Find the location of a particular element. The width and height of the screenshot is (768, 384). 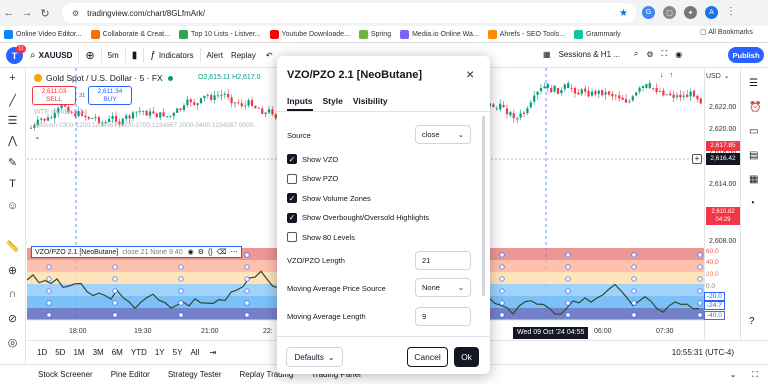

range-button: 5D is located at coordinates (60, 352).